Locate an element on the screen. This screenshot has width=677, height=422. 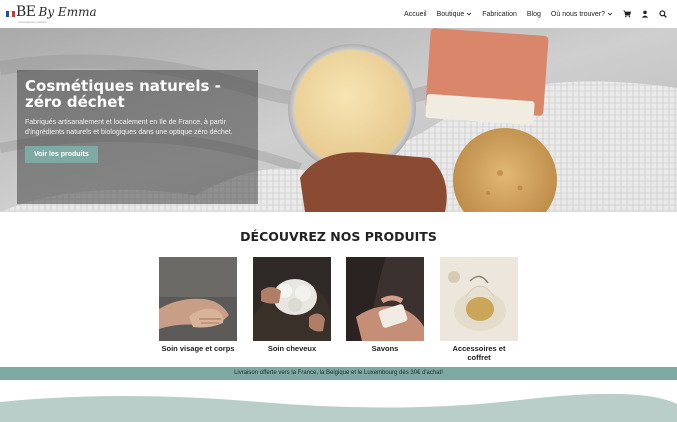
nav-label: Boutique is located at coordinates (450, 14).